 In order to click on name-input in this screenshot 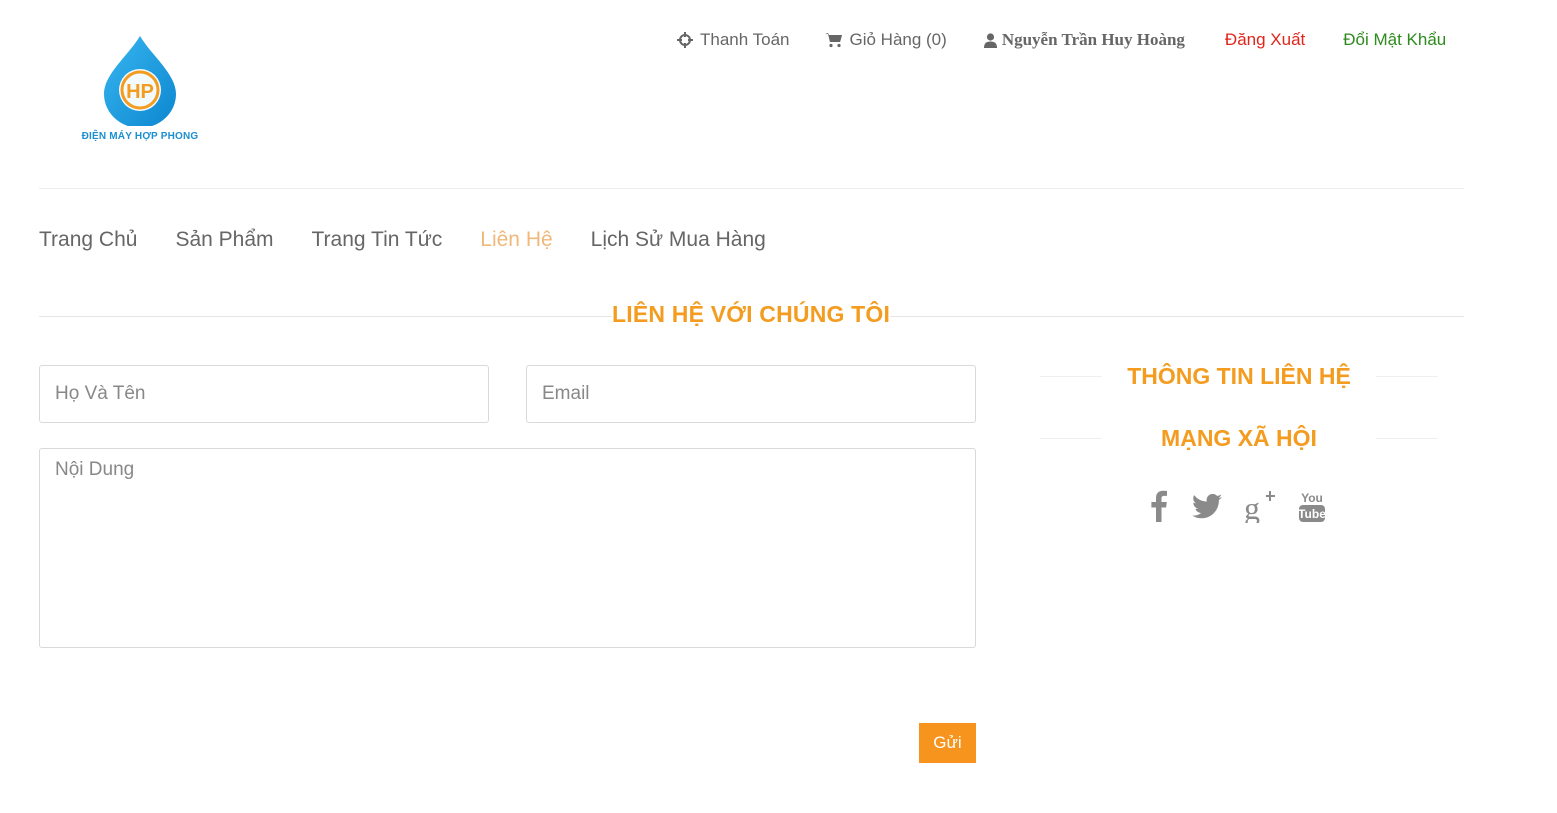, I will do `click(264, 394)`.